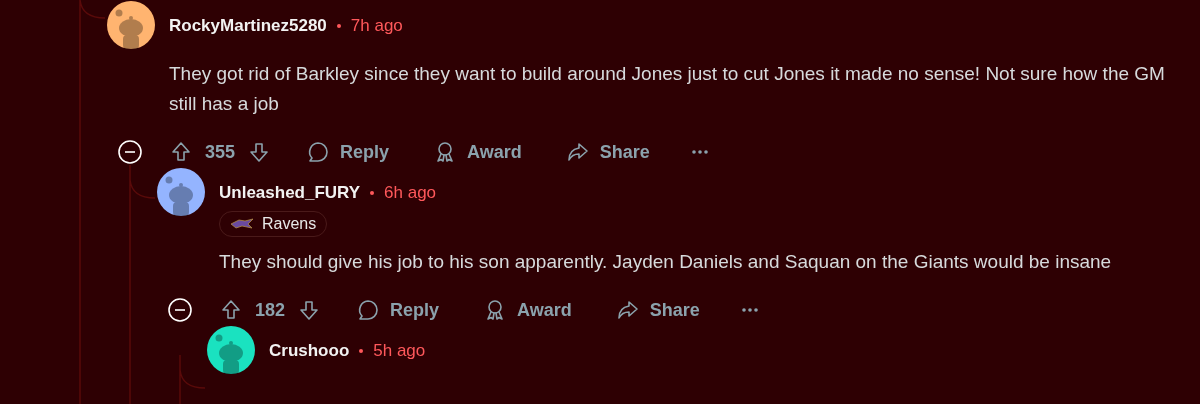 Image resolution: width=1200 pixels, height=404 pixels. What do you see at coordinates (309, 351) in the screenshot?
I see `username: Crushooo` at bounding box center [309, 351].